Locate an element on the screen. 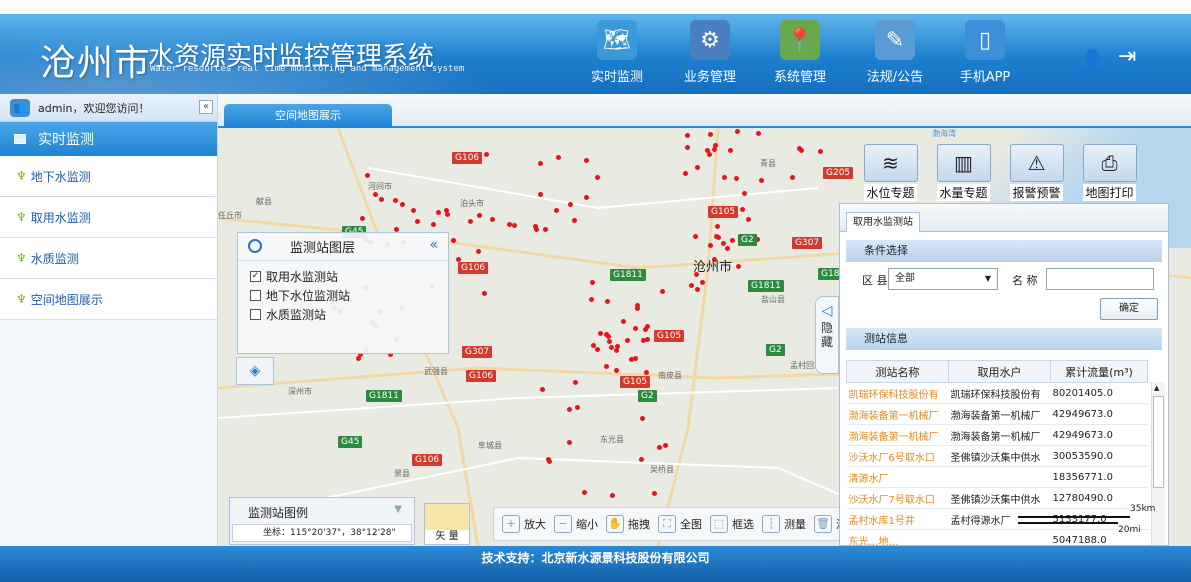 The width and height of the screenshot is (1191, 582). collapse-icon: « is located at coordinates (433, 245).